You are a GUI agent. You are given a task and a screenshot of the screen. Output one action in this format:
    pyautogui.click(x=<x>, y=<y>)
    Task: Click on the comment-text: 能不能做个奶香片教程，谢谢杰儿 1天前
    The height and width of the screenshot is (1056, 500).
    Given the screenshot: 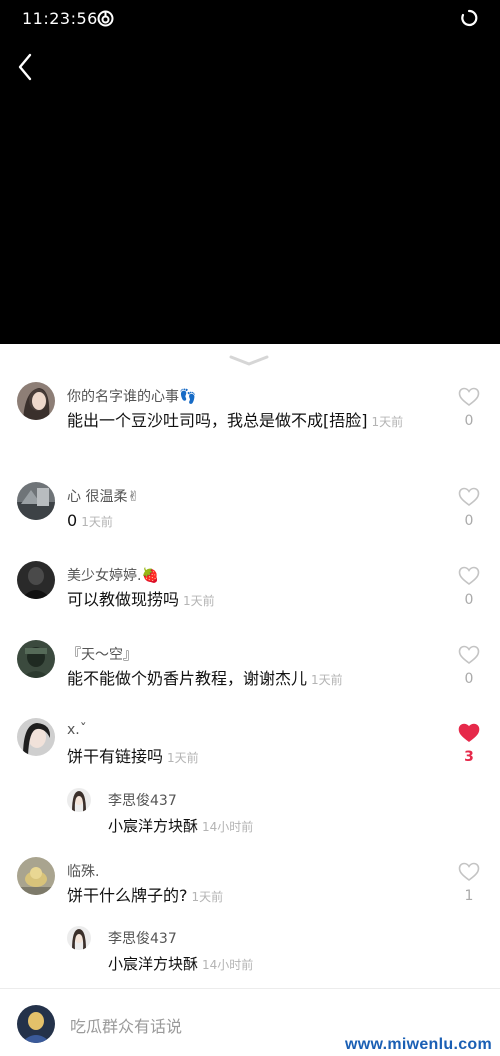 What is the action you would take?
    pyautogui.click(x=253, y=679)
    